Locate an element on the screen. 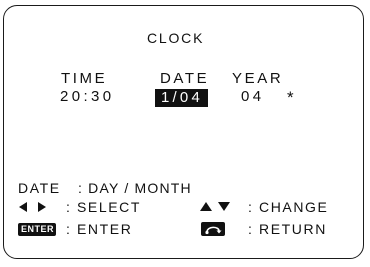 This screenshot has width=370, height=267. date-format-value: : DAY / MONTH is located at coordinates (135, 188).